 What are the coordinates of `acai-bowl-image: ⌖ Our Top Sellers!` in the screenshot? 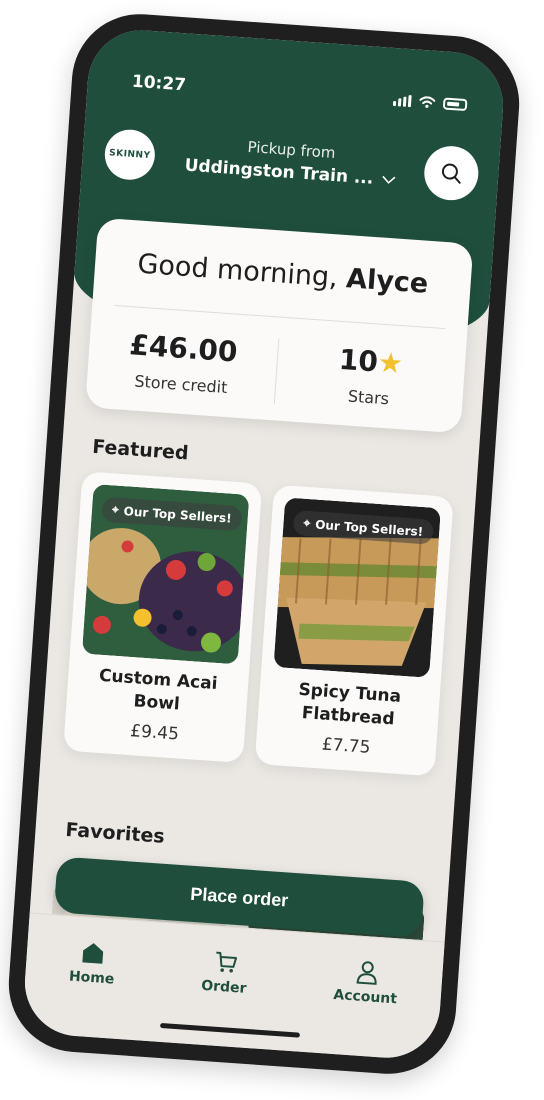 It's located at (165, 574).